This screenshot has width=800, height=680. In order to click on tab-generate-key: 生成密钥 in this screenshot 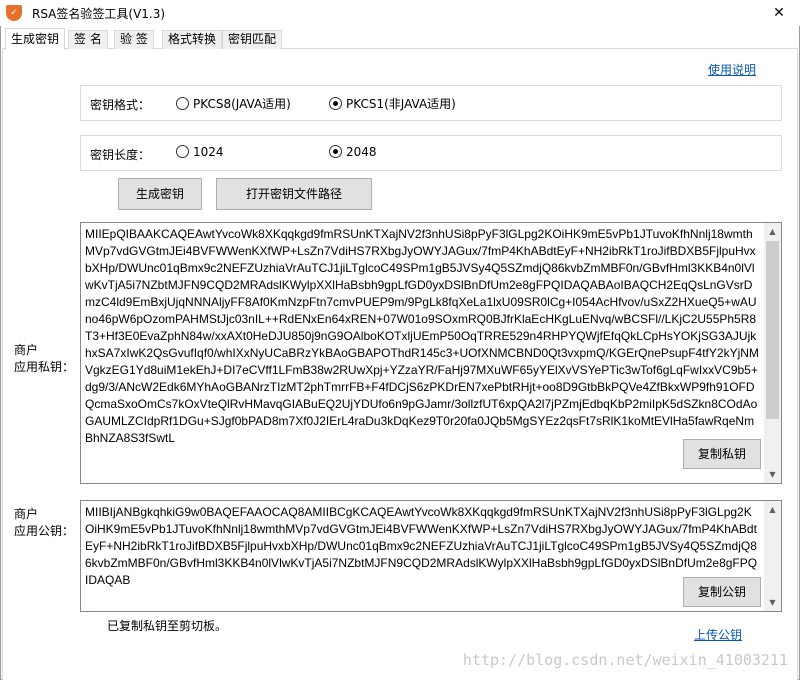, I will do `click(35, 39)`.